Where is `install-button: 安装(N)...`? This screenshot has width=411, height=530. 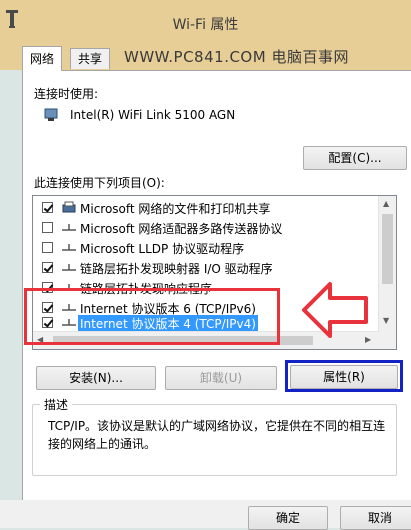
install-button: 安装(N)... is located at coordinates (96, 378).